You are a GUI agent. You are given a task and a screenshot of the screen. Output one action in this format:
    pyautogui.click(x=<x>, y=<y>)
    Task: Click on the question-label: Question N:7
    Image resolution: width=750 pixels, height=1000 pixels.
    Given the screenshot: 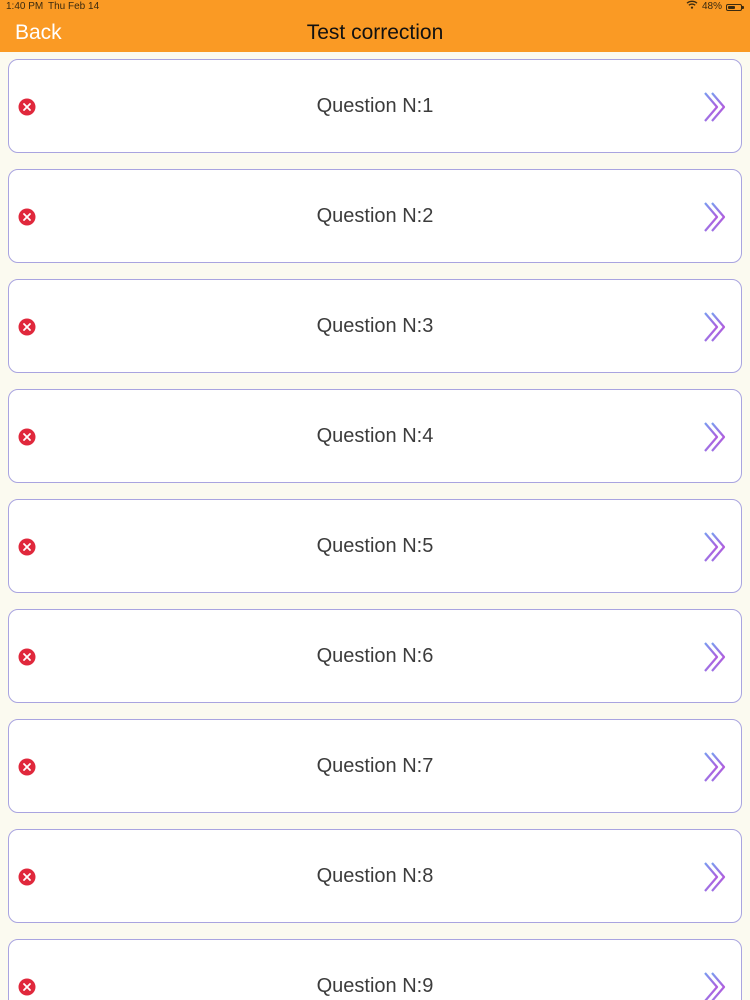 What is the action you would take?
    pyautogui.click(x=375, y=765)
    